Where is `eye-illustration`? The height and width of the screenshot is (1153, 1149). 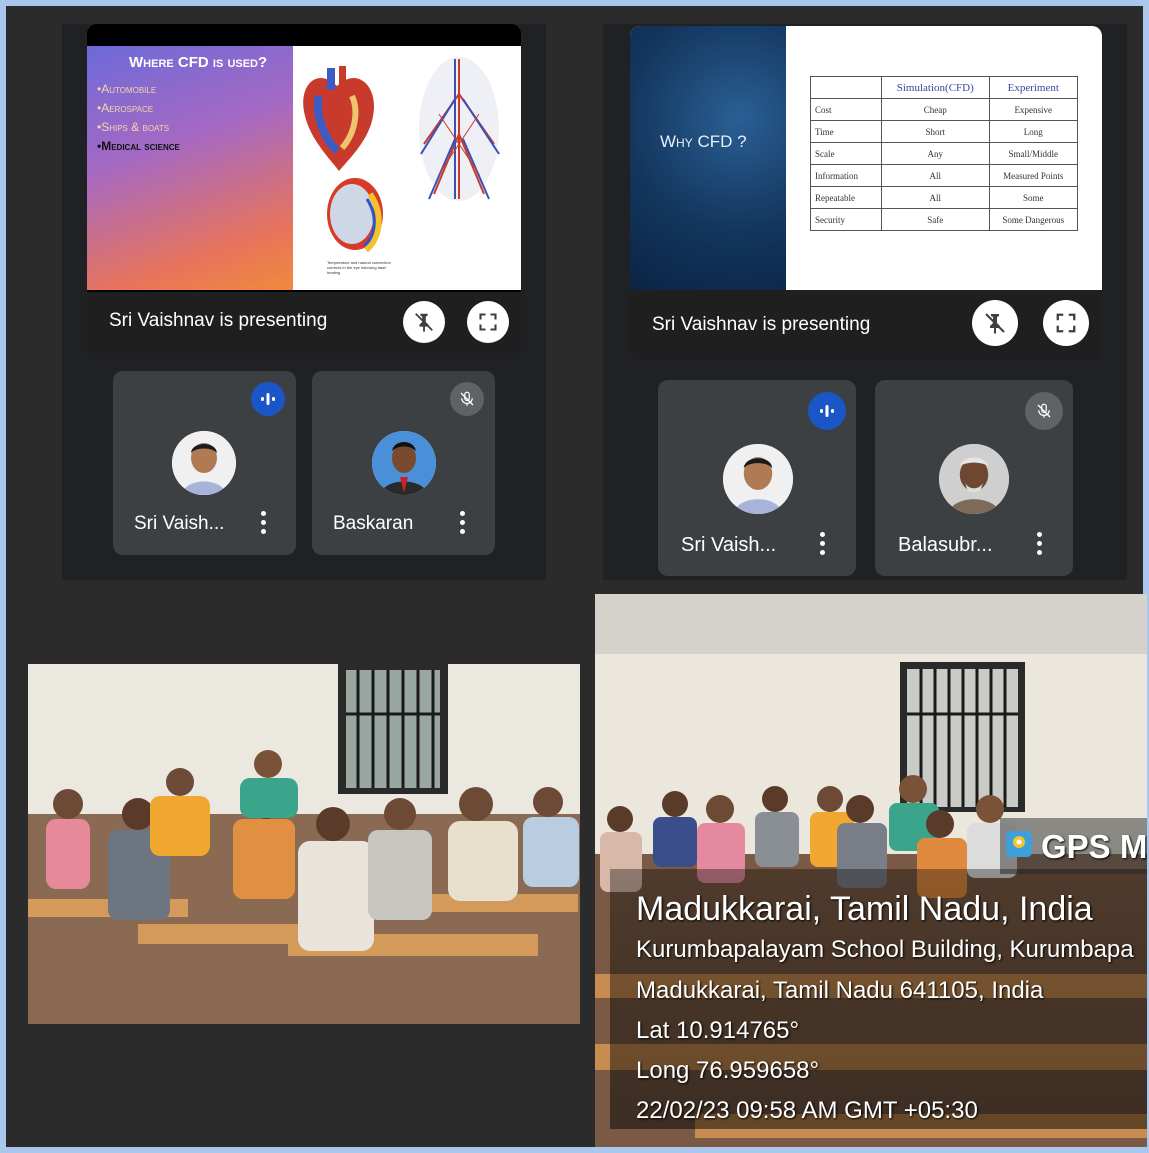 eye-illustration is located at coordinates (355, 215).